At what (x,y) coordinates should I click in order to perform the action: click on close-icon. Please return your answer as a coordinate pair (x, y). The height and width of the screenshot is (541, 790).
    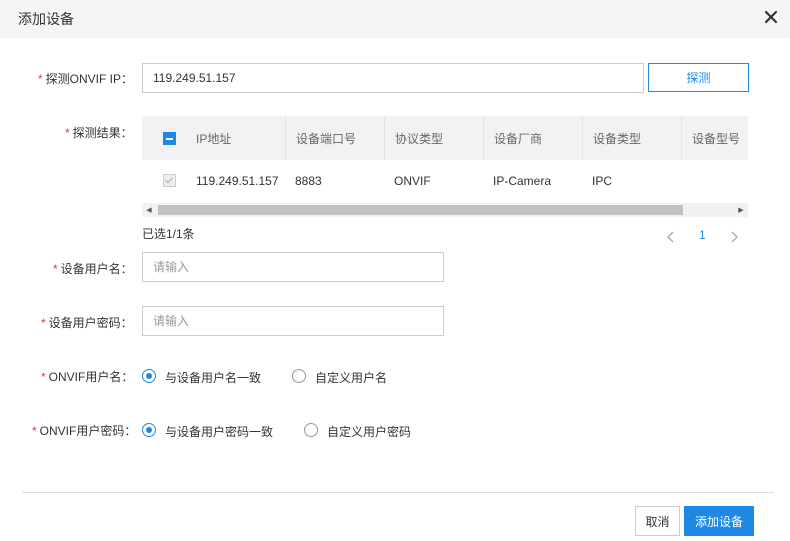
    Looking at the image, I should click on (771, 17).